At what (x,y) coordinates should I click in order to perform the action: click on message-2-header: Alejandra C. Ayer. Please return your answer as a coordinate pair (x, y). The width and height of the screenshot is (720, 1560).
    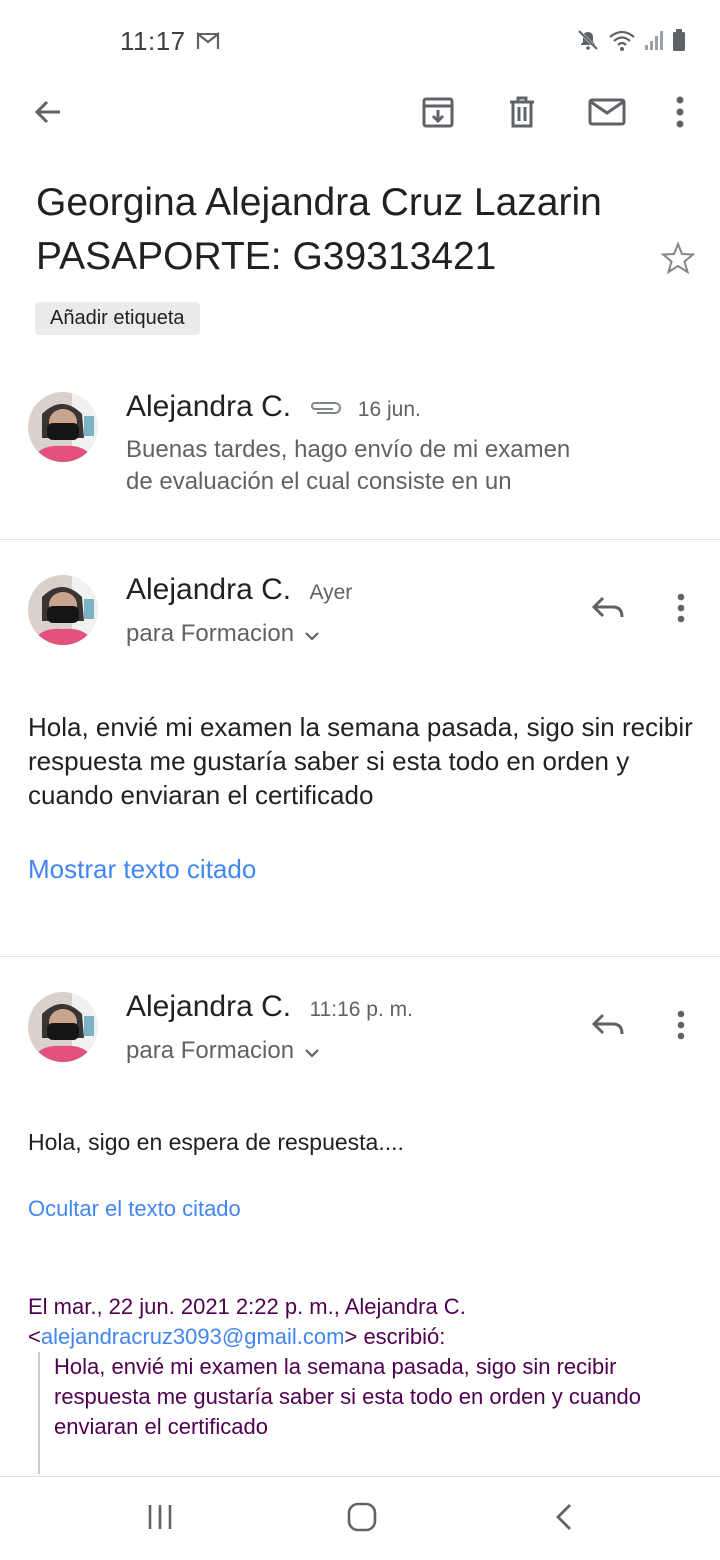
    Looking at the image, I should click on (239, 590).